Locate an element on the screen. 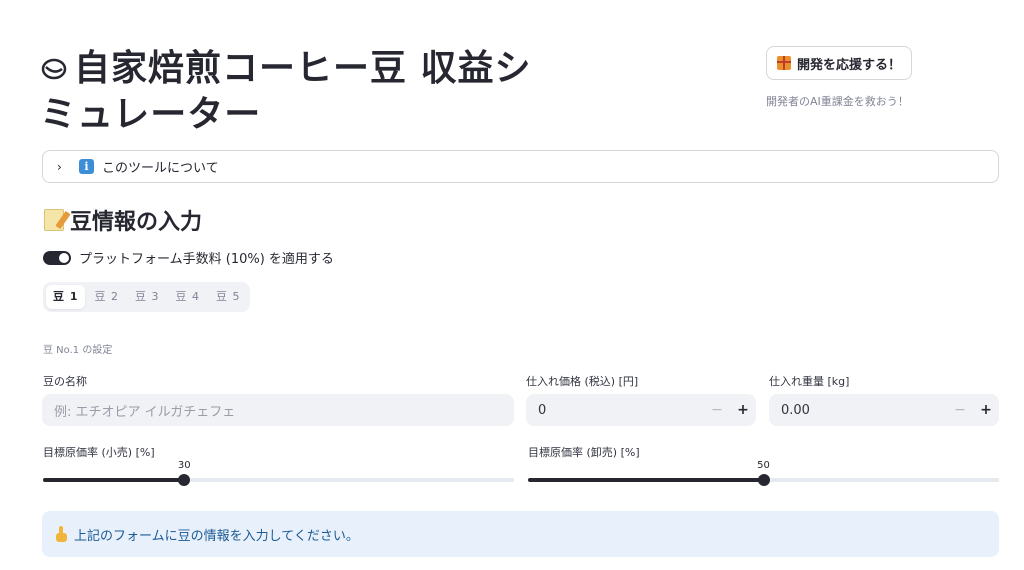 This screenshot has width=1024, height=570. support-button: 開発を応援する！ is located at coordinates (839, 63).